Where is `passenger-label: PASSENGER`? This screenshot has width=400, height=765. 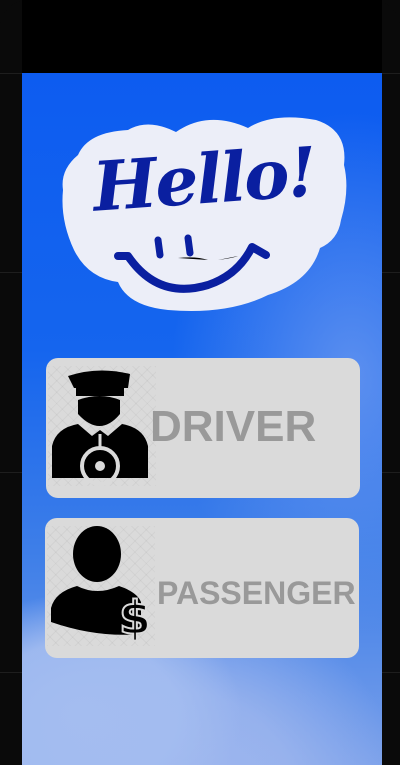 passenger-label: PASSENGER is located at coordinates (256, 593).